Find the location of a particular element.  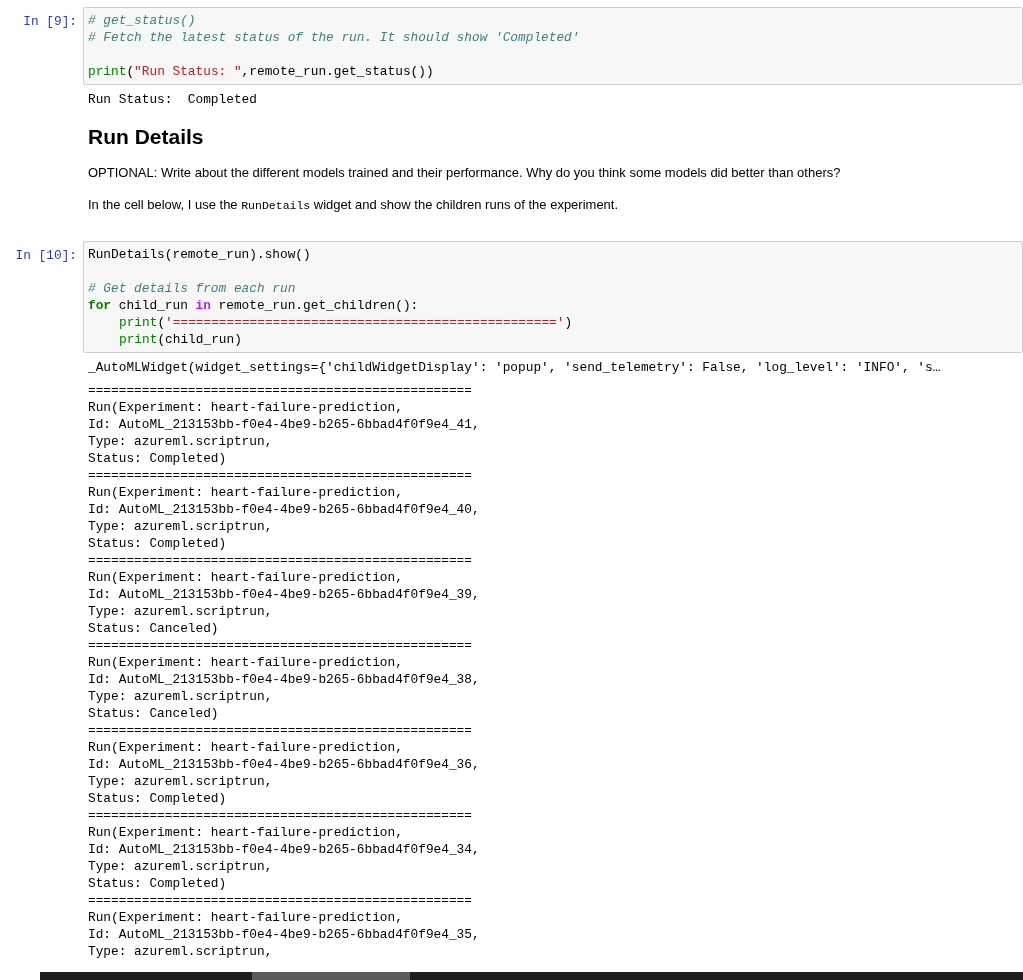

output-line: Id: AutoML_213153bb-f0e4-4be9-b265-6bbad4f0f9e4_39, is located at coordinates (284, 594).